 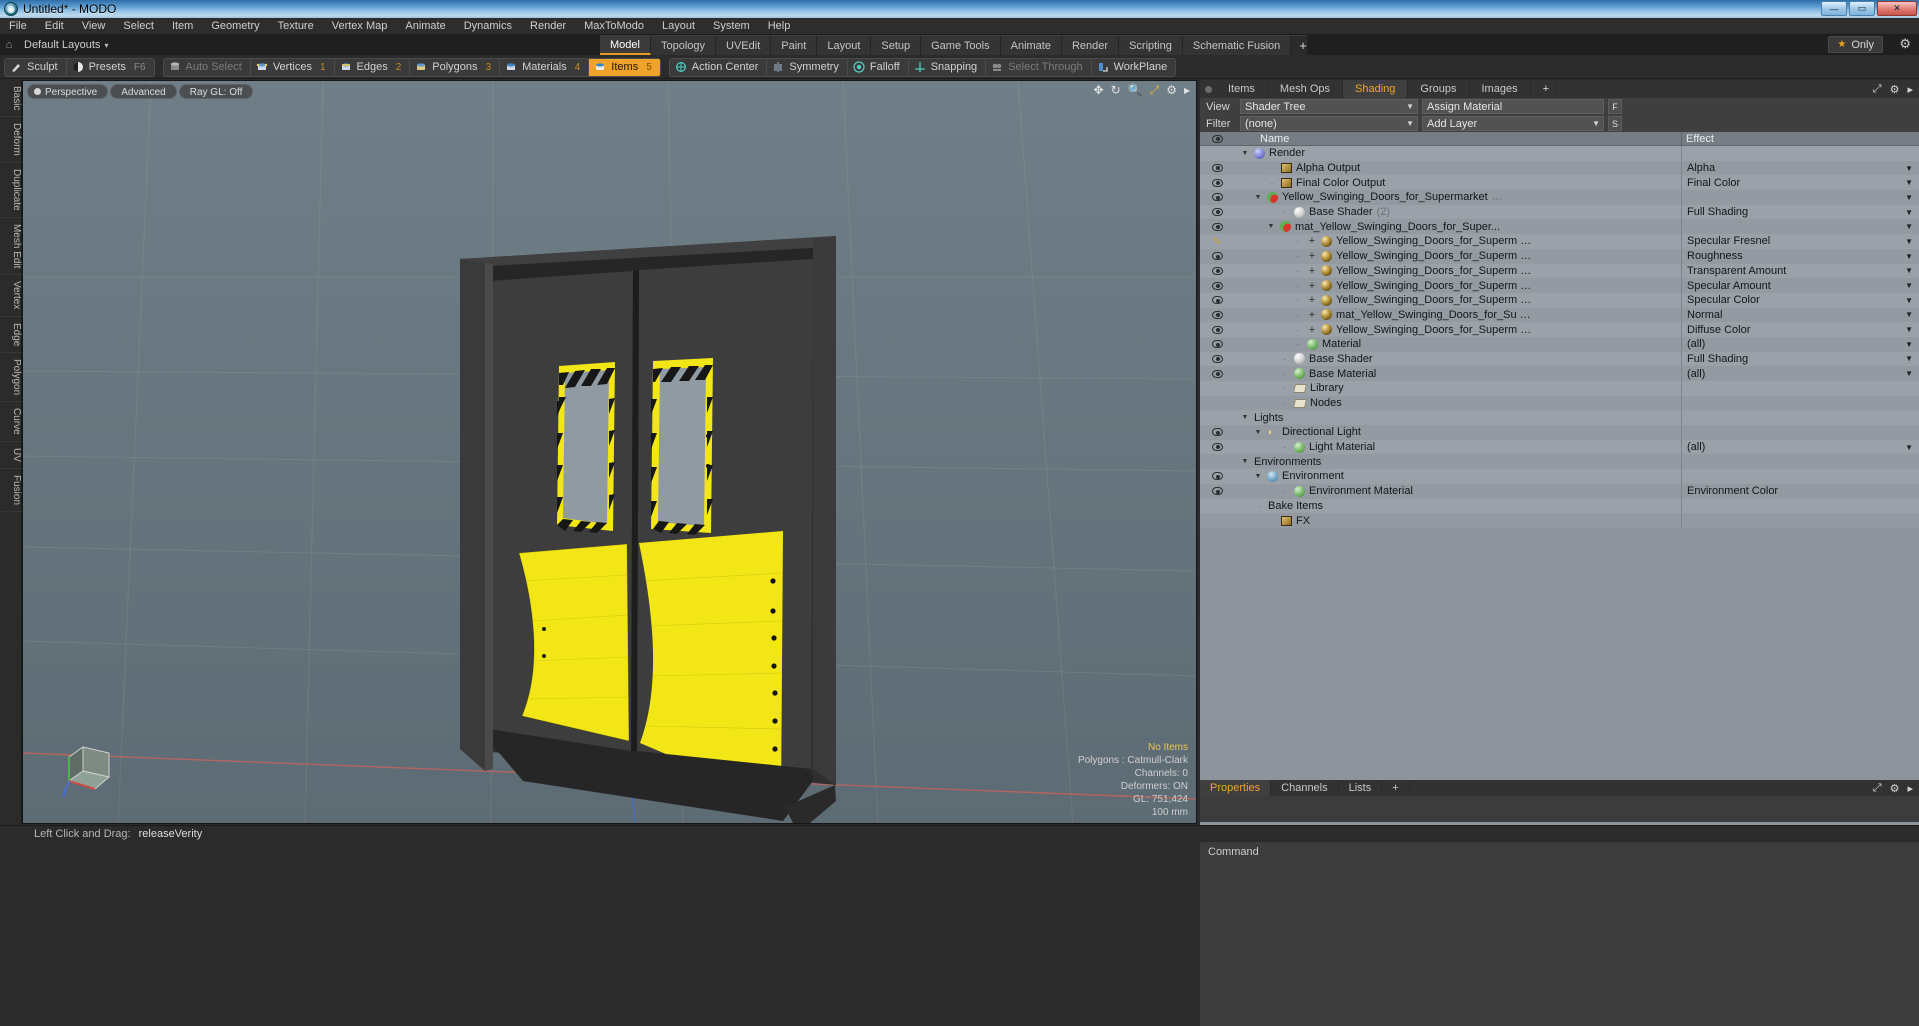 I want to click on close-button: ✕, so click(x=1897, y=8).